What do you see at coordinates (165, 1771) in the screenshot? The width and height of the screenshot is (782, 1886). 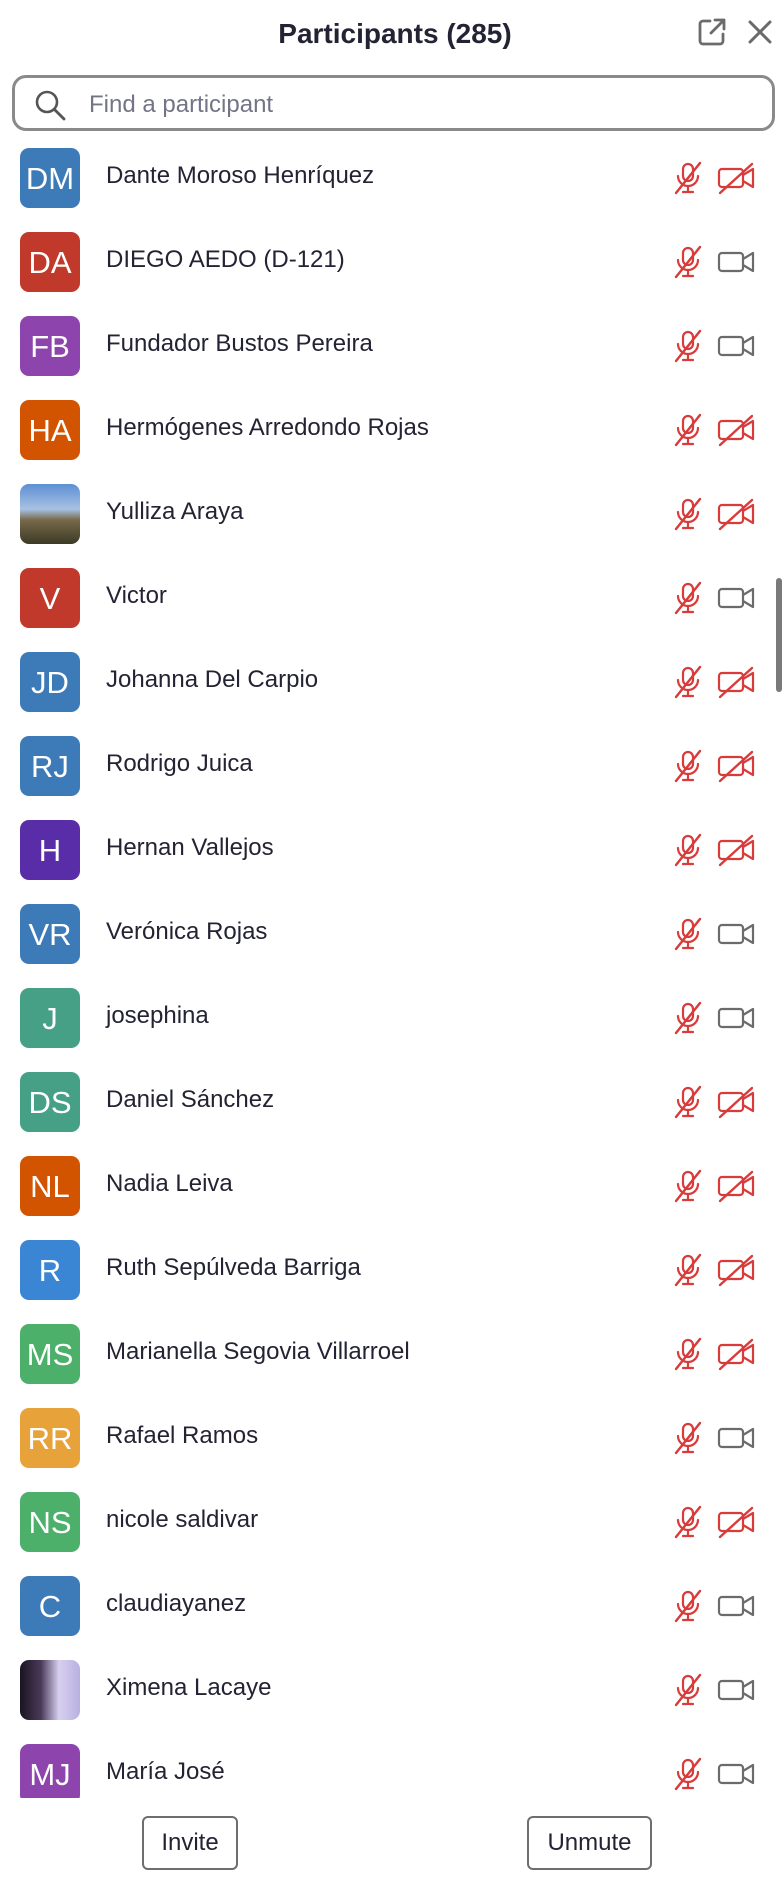 I see `participant-name: María José` at bounding box center [165, 1771].